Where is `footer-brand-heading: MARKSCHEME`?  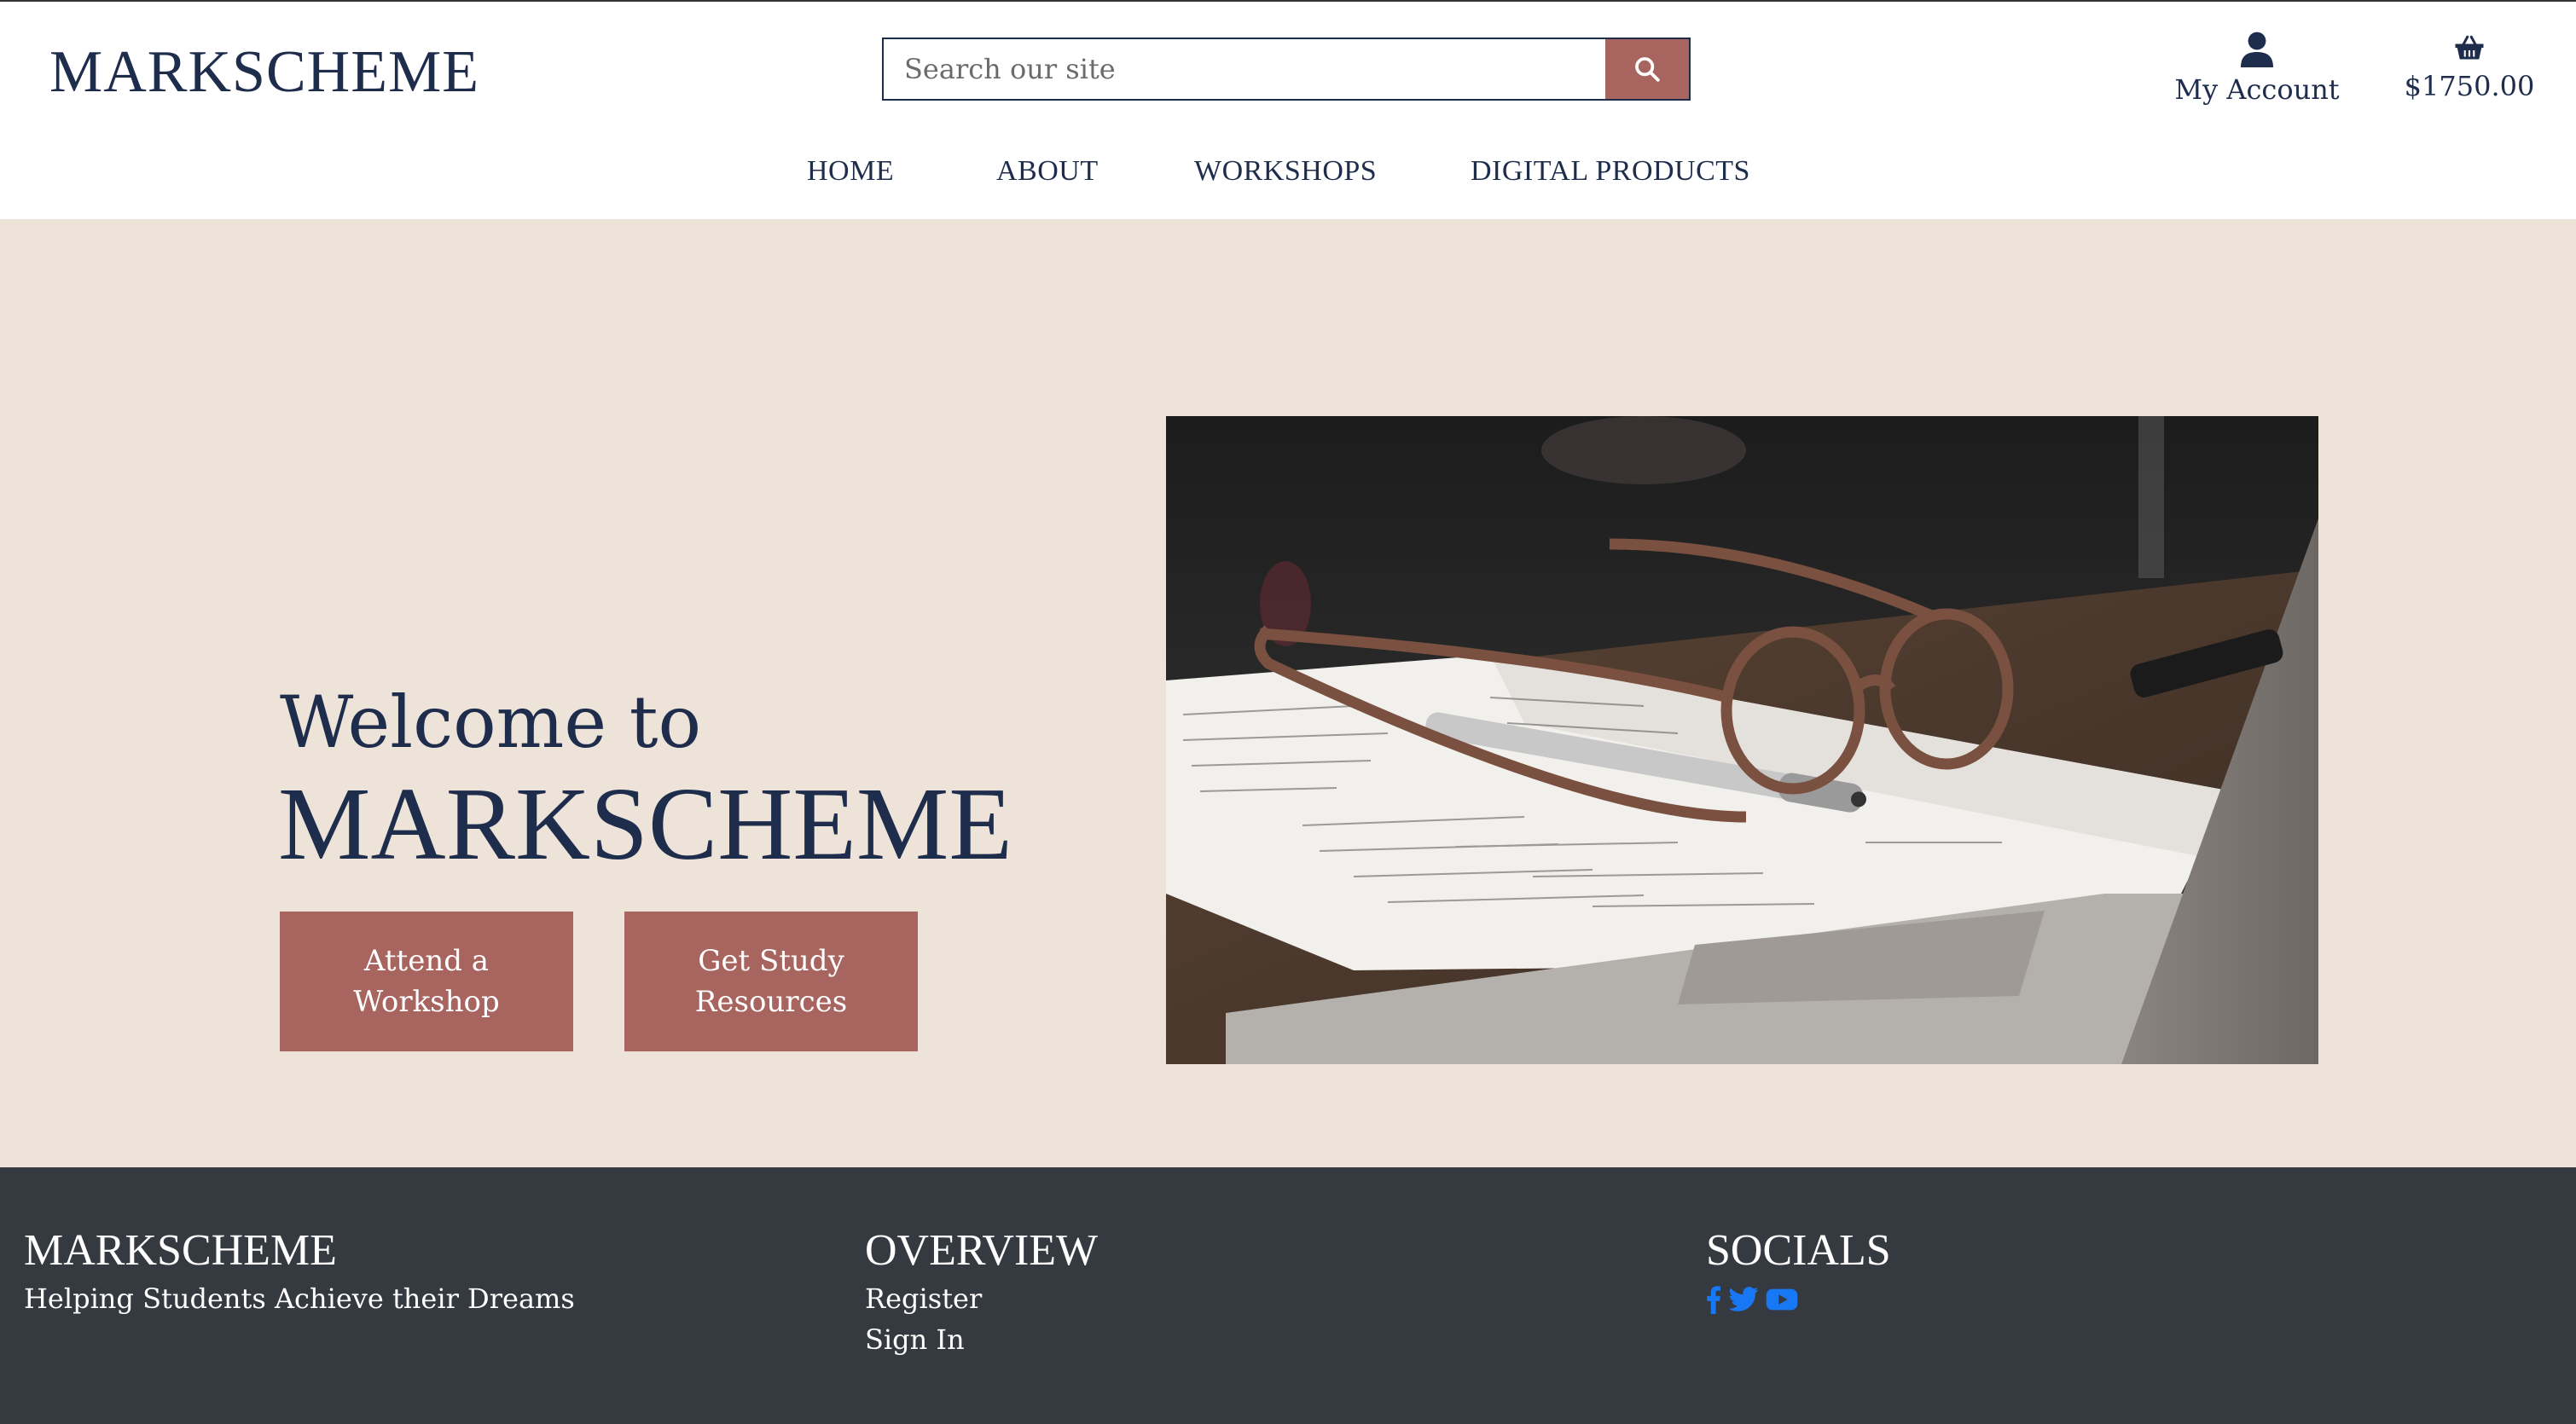 footer-brand-heading: MARKSCHEME is located at coordinates (180, 1250).